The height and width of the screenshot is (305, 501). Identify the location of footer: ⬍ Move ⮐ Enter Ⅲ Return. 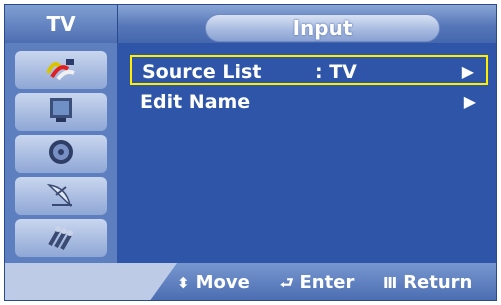
(250, 281).